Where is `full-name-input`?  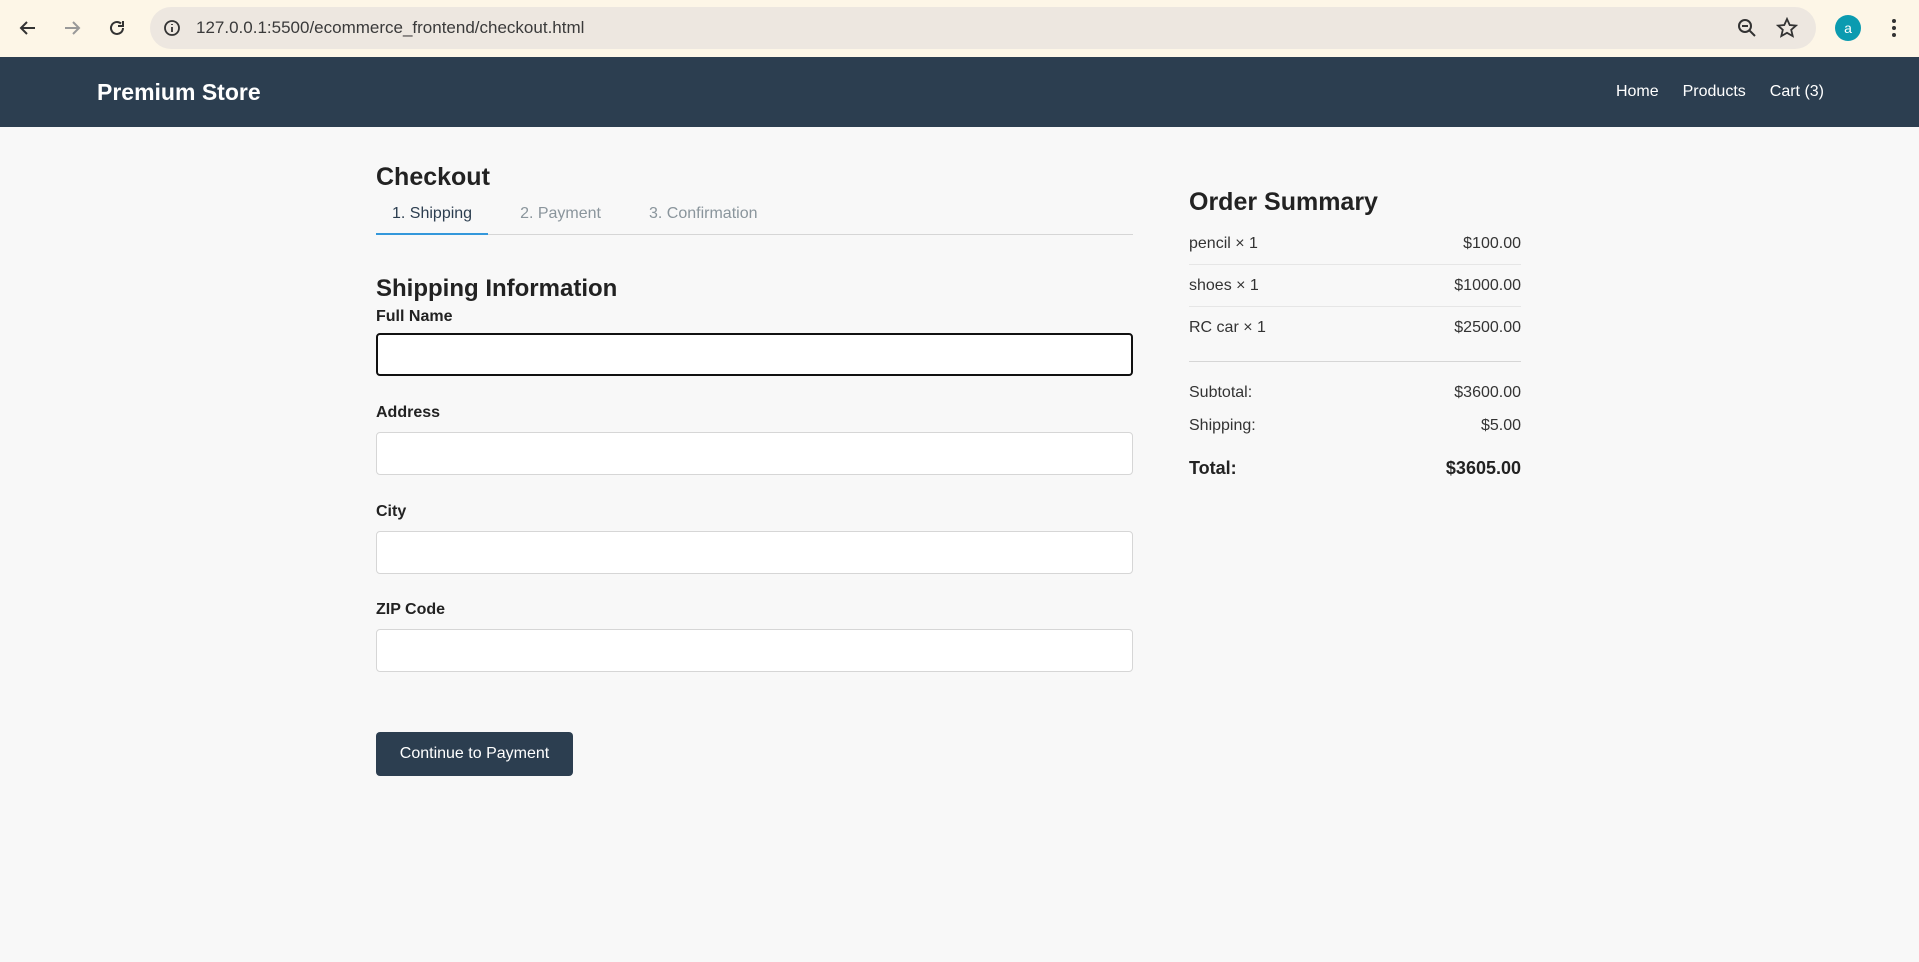
full-name-input is located at coordinates (754, 354).